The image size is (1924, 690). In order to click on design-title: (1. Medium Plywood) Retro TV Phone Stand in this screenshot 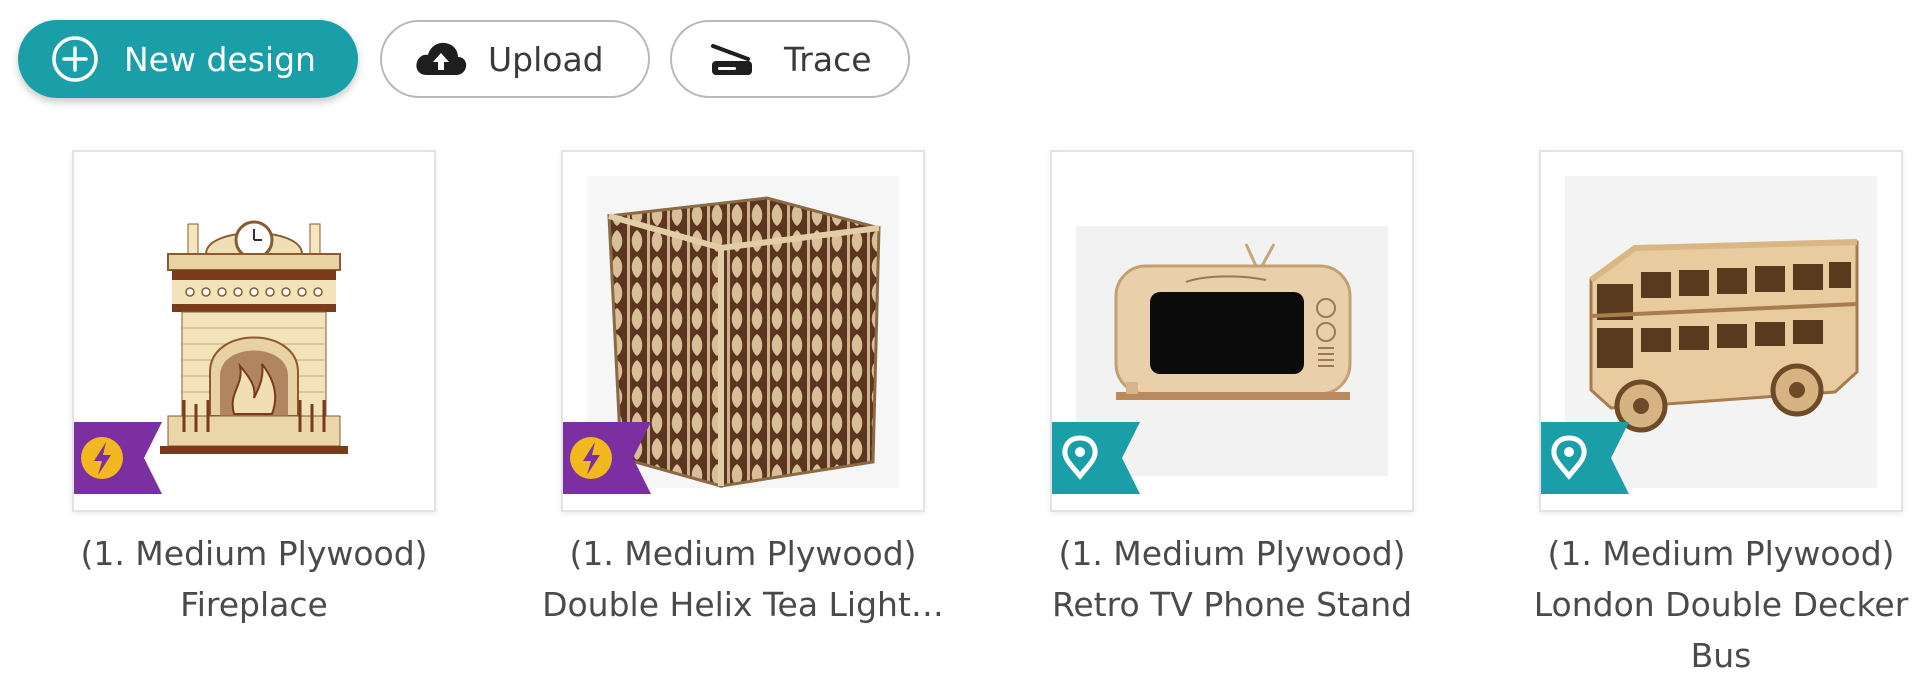, I will do `click(1232, 579)`.